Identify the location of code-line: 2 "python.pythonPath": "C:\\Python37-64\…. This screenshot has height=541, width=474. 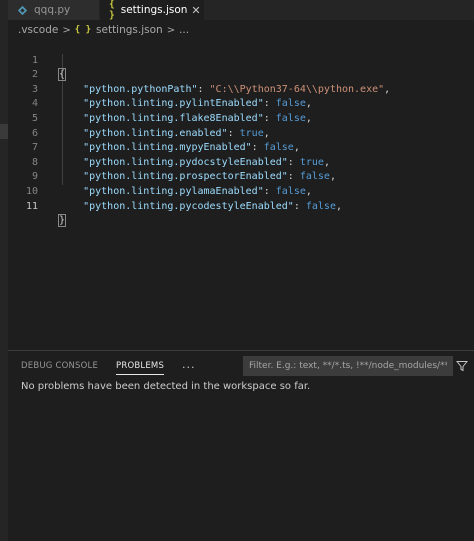
(241, 74).